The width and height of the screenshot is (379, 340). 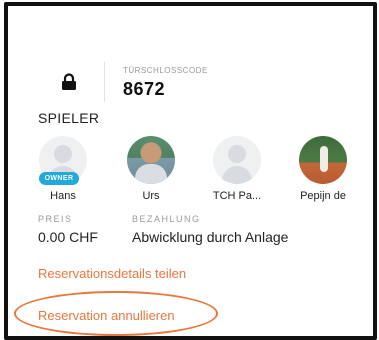 I want to click on lock-icon, so click(x=69, y=81).